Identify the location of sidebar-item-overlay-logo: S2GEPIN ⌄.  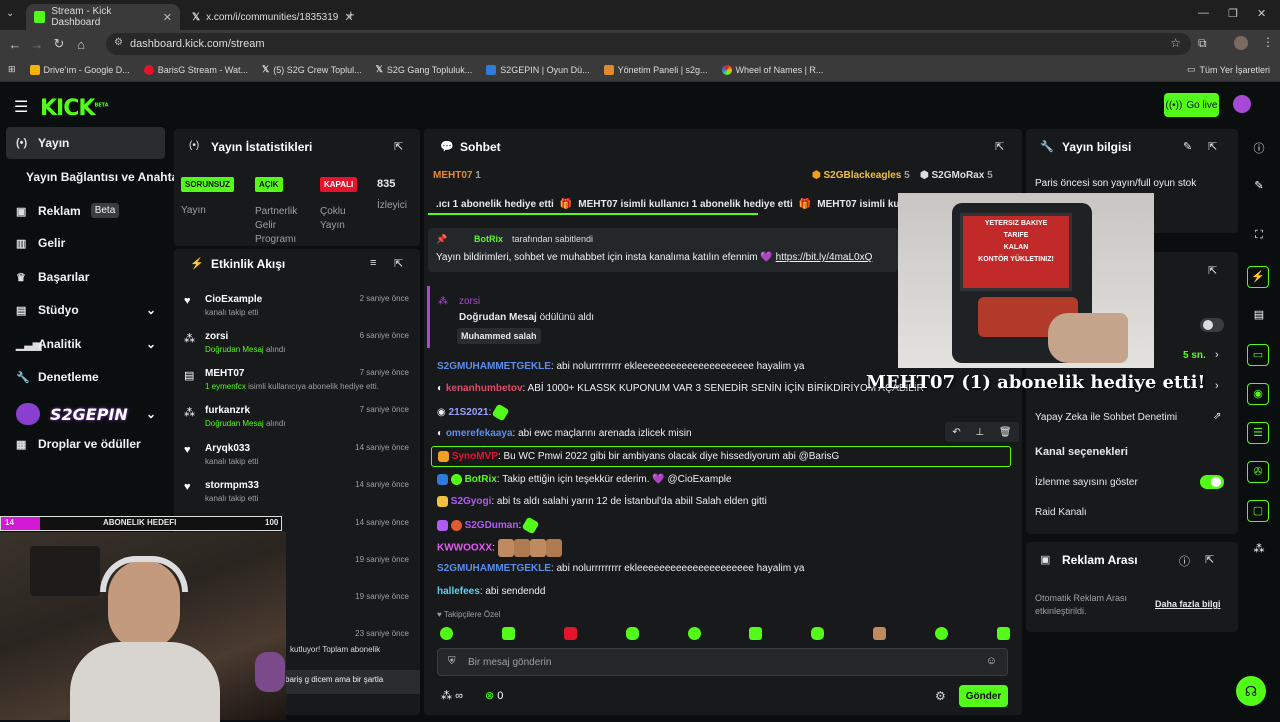
(86, 414).